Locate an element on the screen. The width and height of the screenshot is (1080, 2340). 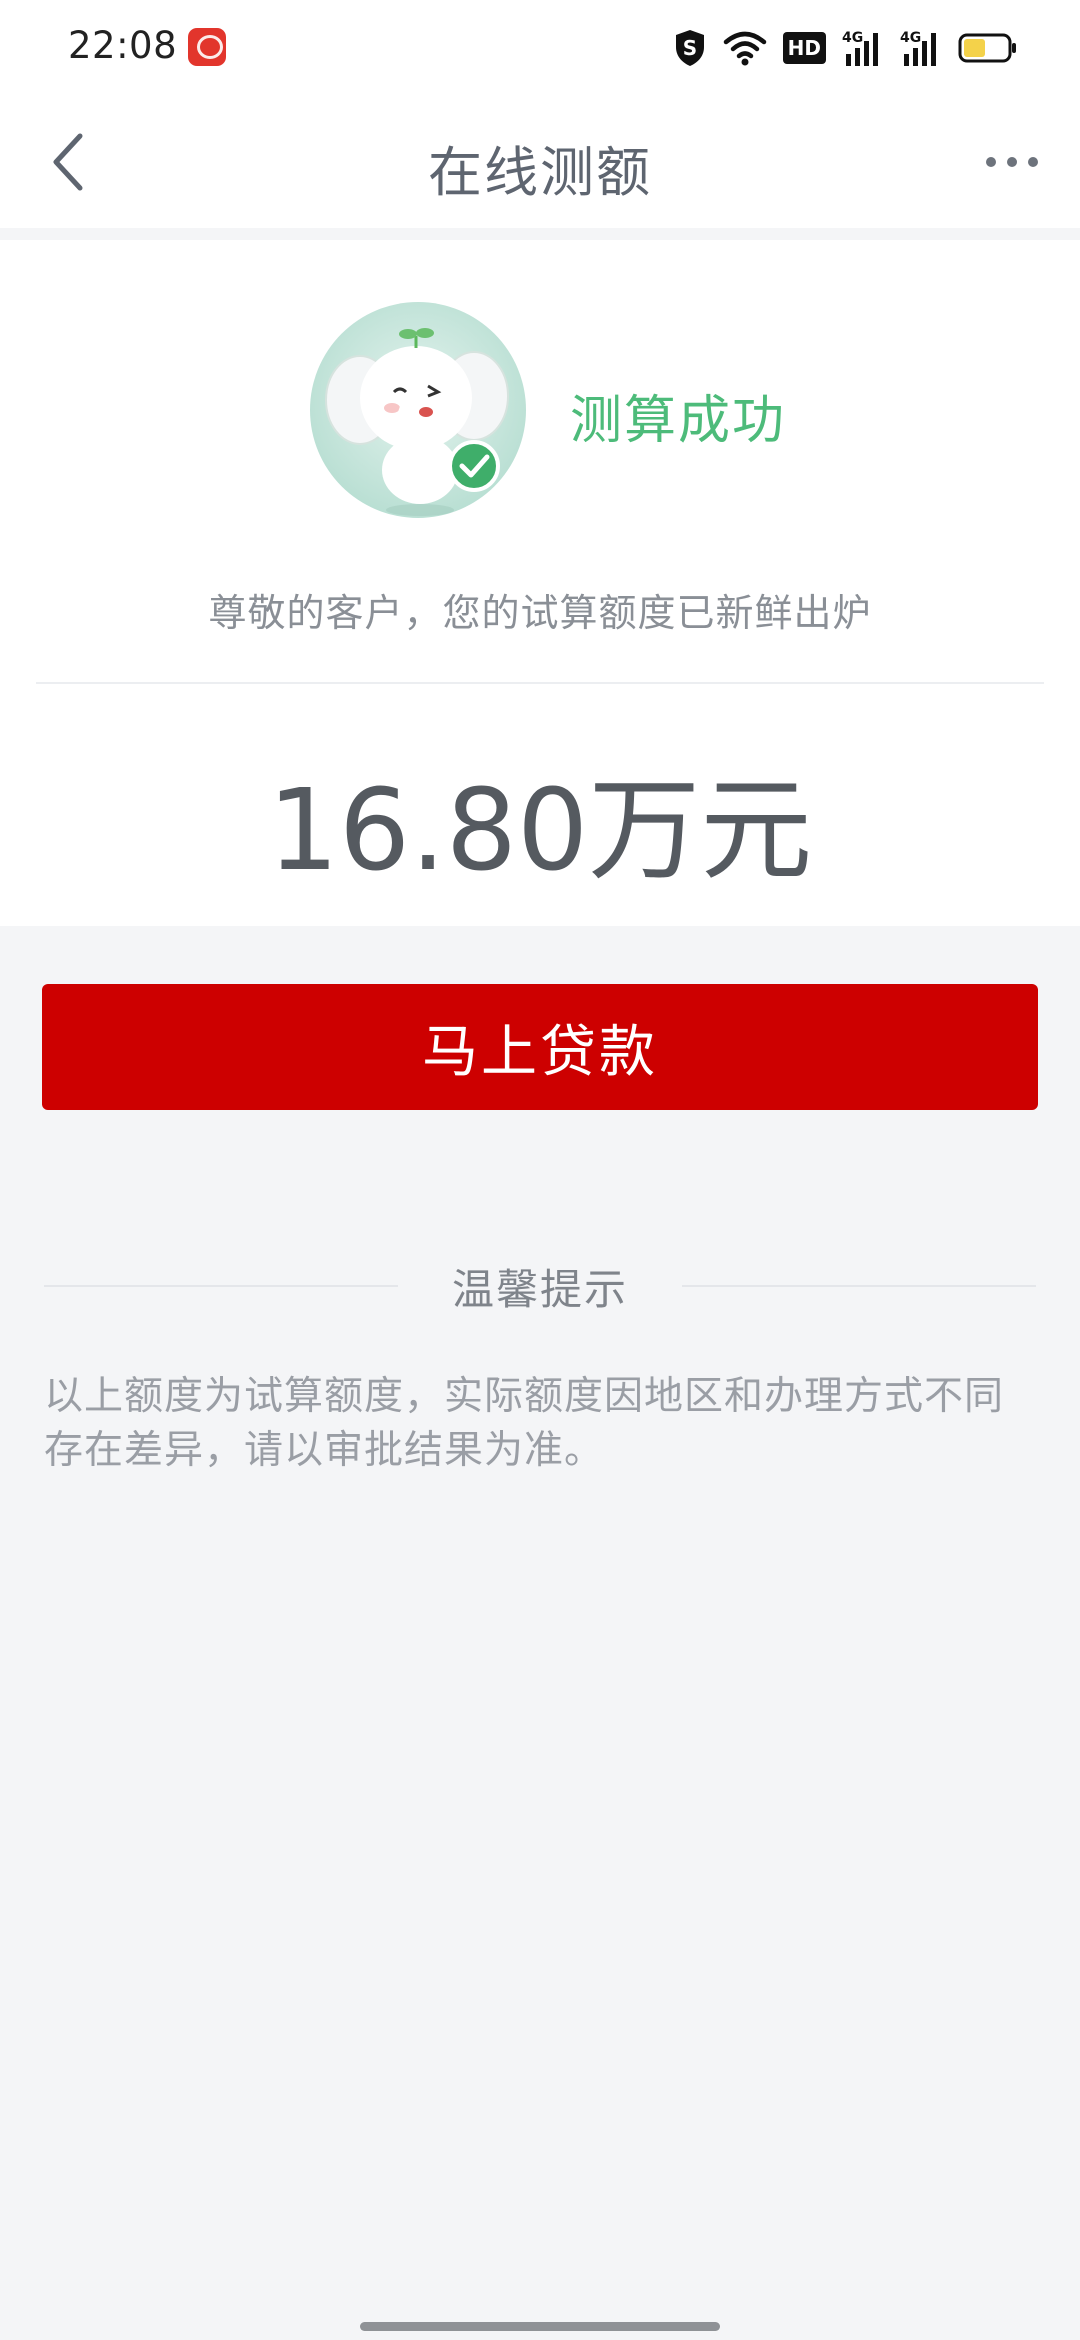
tips-title: 温馨提示 is located at coordinates (540, 1289).